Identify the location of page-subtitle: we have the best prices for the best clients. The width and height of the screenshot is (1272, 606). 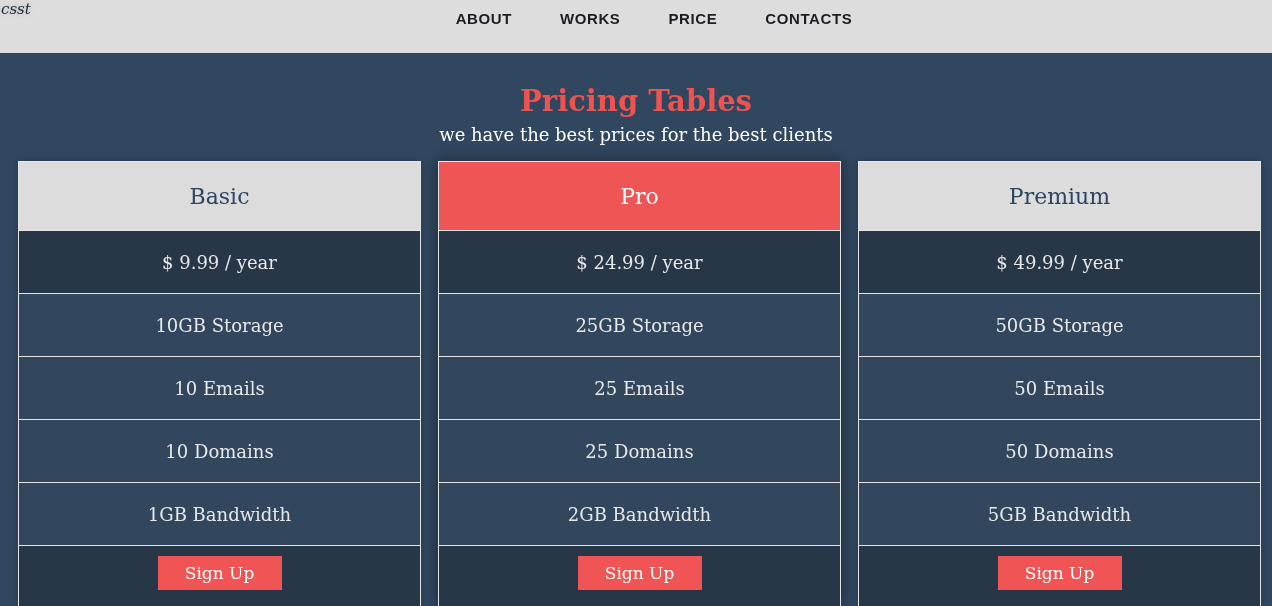
(636, 135).